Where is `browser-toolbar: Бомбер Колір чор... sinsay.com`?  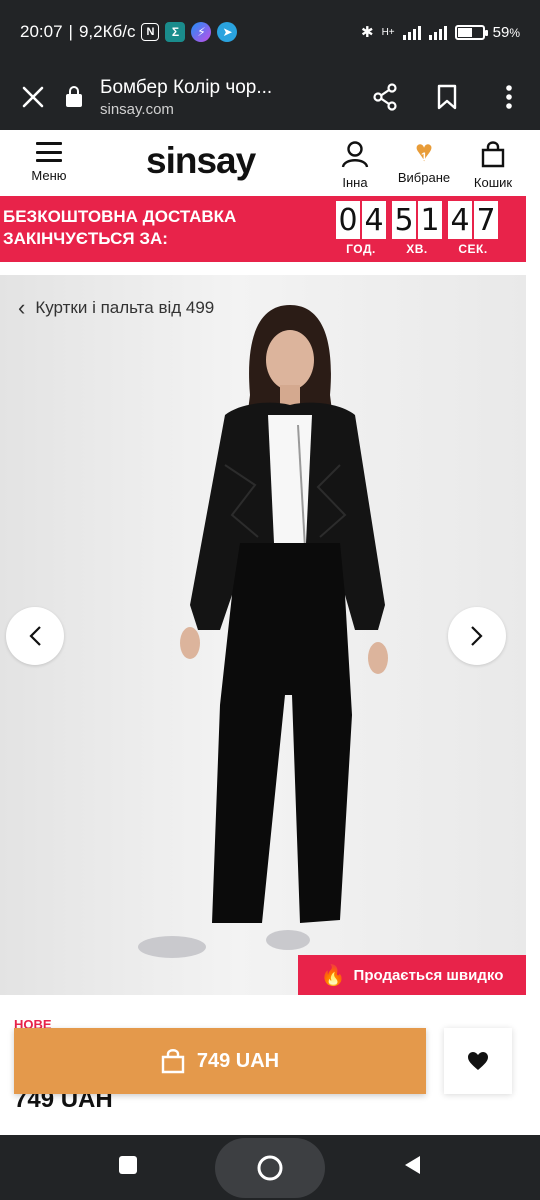 browser-toolbar: Бомбер Колір чор... sinsay.com is located at coordinates (270, 97).